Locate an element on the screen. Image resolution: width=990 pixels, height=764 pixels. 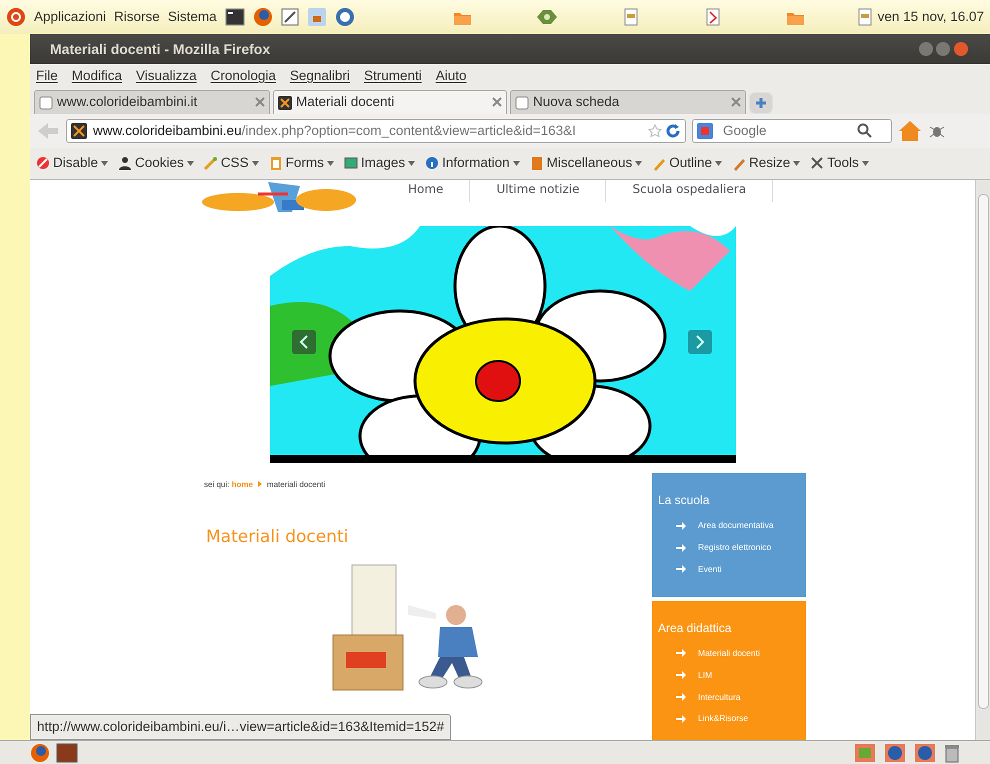
reload-icon is located at coordinates (673, 131).